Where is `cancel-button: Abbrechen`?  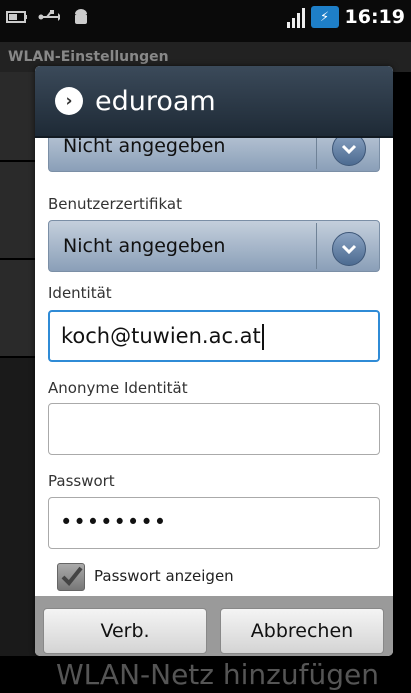 cancel-button: Abbrechen is located at coordinates (302, 631).